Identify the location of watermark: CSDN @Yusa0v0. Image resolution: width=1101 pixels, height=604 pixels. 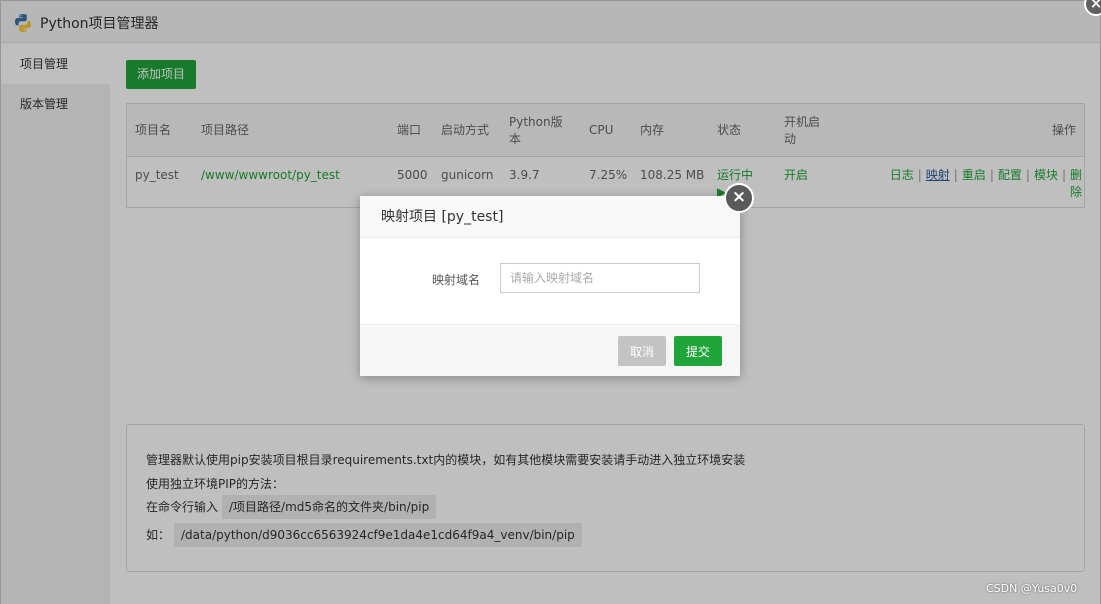
(1032, 588).